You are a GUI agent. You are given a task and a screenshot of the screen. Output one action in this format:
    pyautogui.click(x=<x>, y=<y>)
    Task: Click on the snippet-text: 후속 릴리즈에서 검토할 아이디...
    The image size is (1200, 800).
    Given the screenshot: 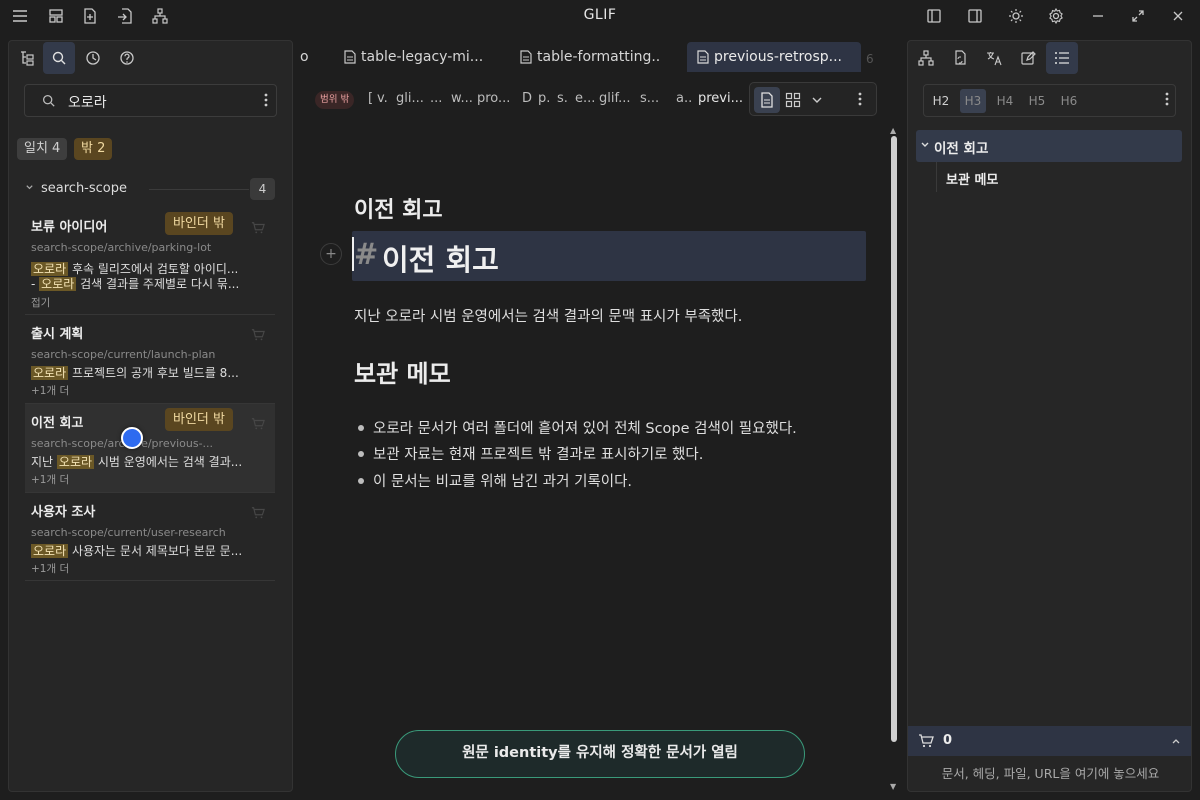 What is the action you would take?
    pyautogui.click(x=153, y=269)
    